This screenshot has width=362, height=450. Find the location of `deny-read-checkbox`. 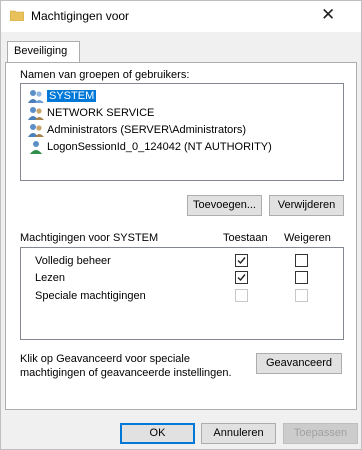

deny-read-checkbox is located at coordinates (301, 277).